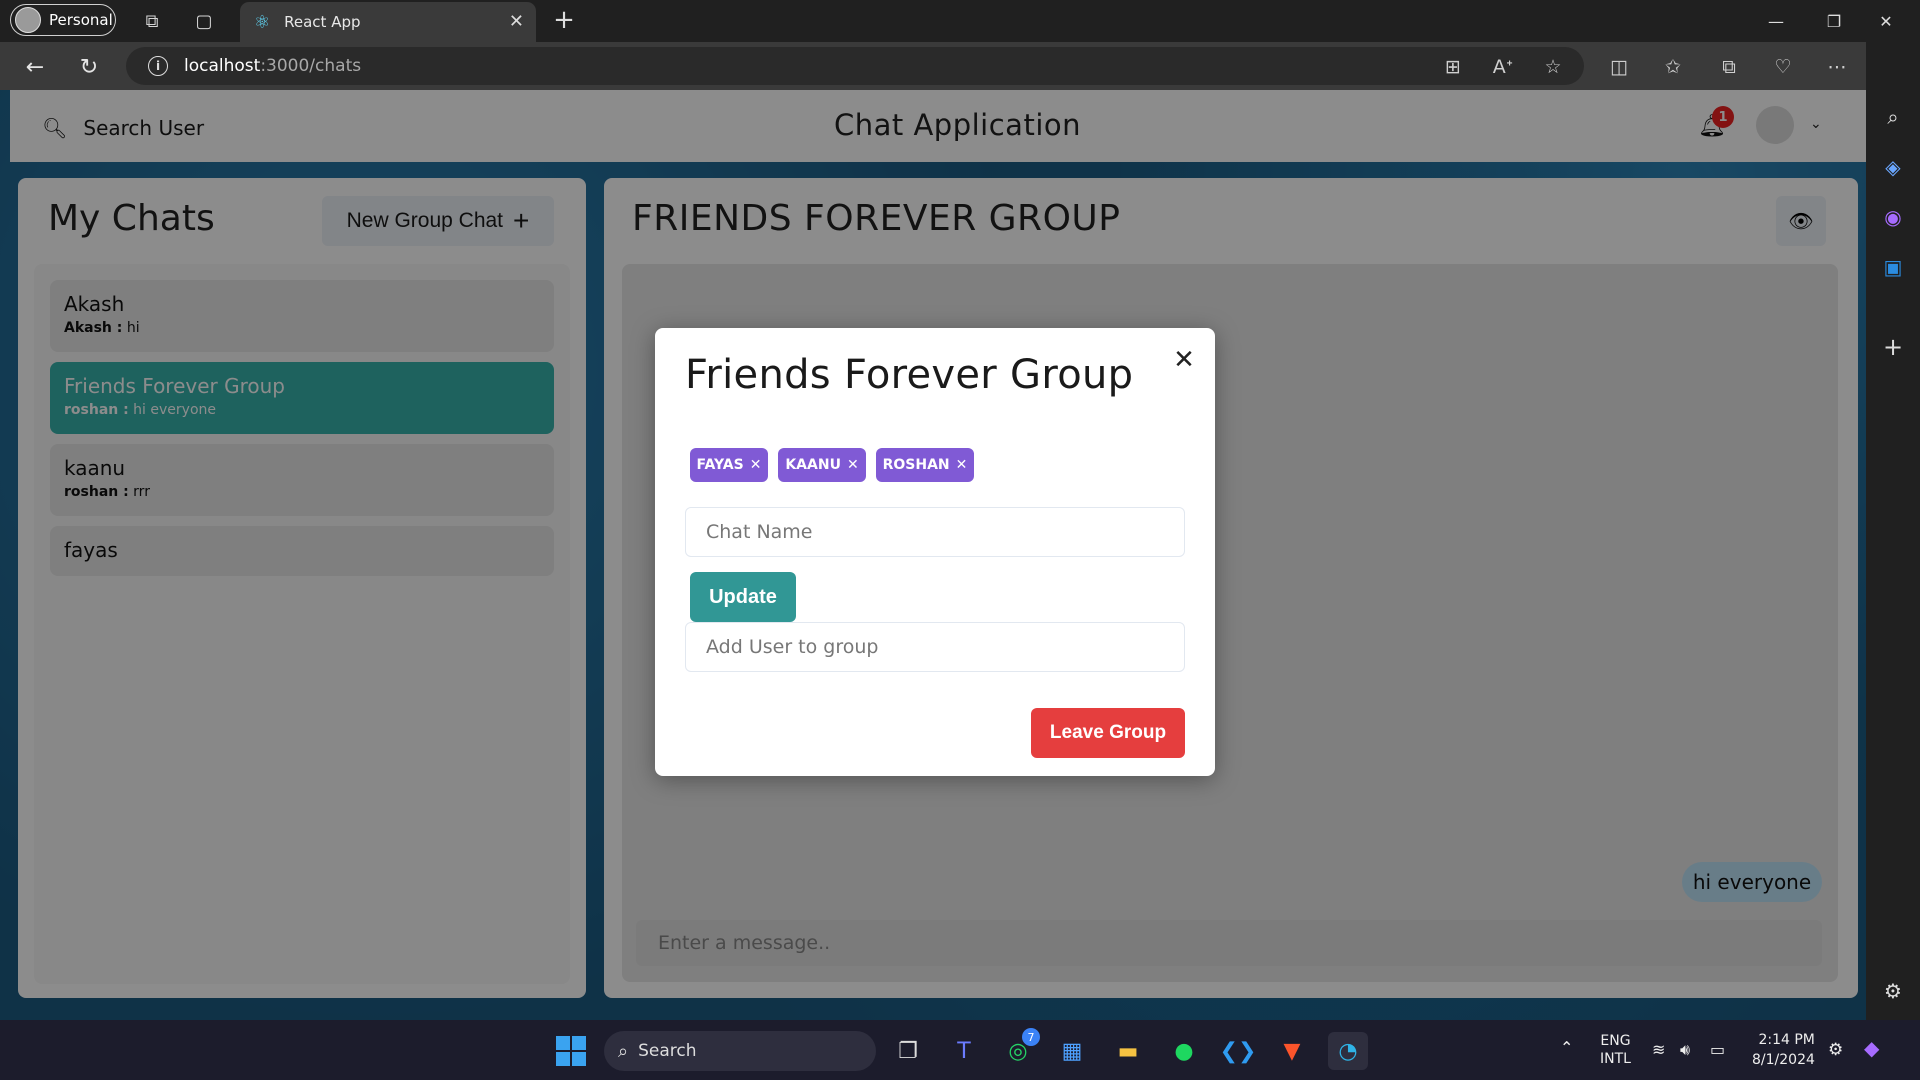  Describe the element at coordinates (855, 66) in the screenshot. I see `address-bar: i localhost:3000/chats` at that location.